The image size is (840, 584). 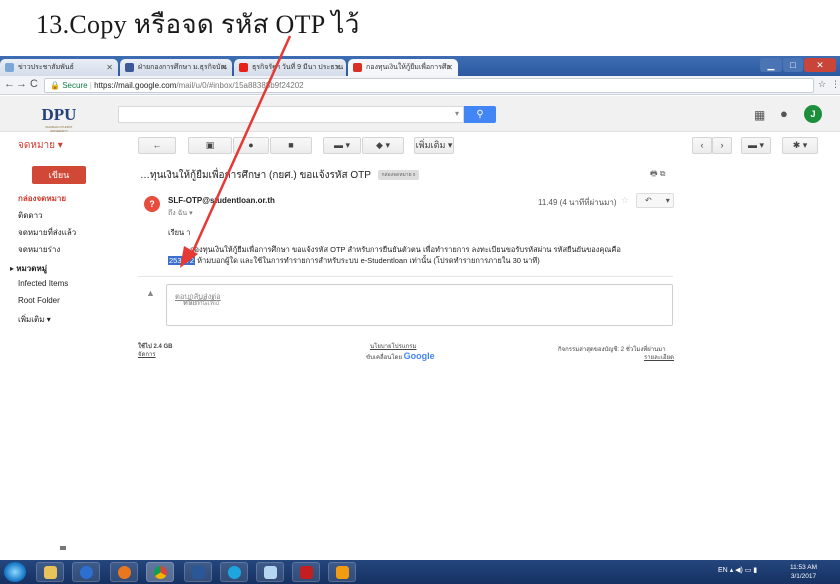 What do you see at coordinates (39, 300) in the screenshot?
I see `sidebar-item-root-folder: Root Folder` at bounding box center [39, 300].